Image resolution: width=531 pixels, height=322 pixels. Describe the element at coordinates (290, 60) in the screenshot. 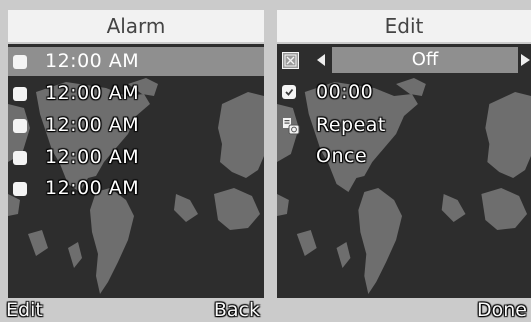

I see `close-box-icon` at that location.